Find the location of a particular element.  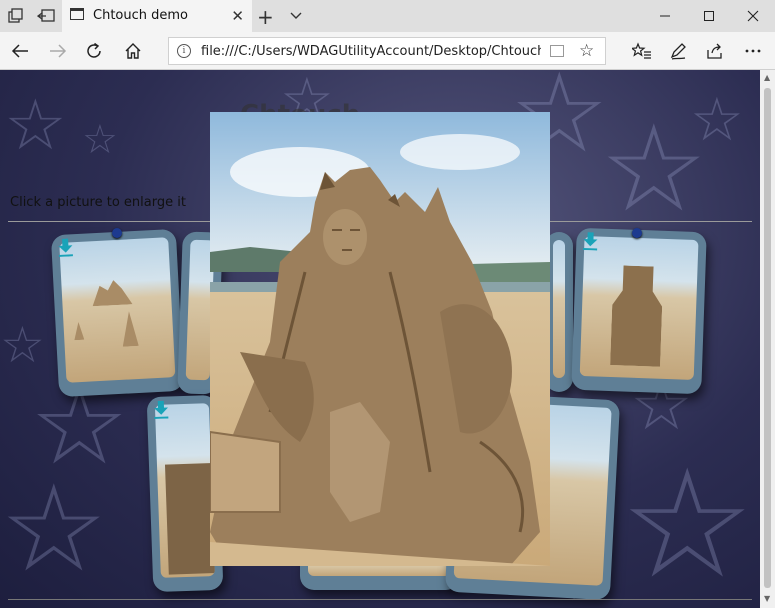

favorites-list-icon is located at coordinates (642, 51).